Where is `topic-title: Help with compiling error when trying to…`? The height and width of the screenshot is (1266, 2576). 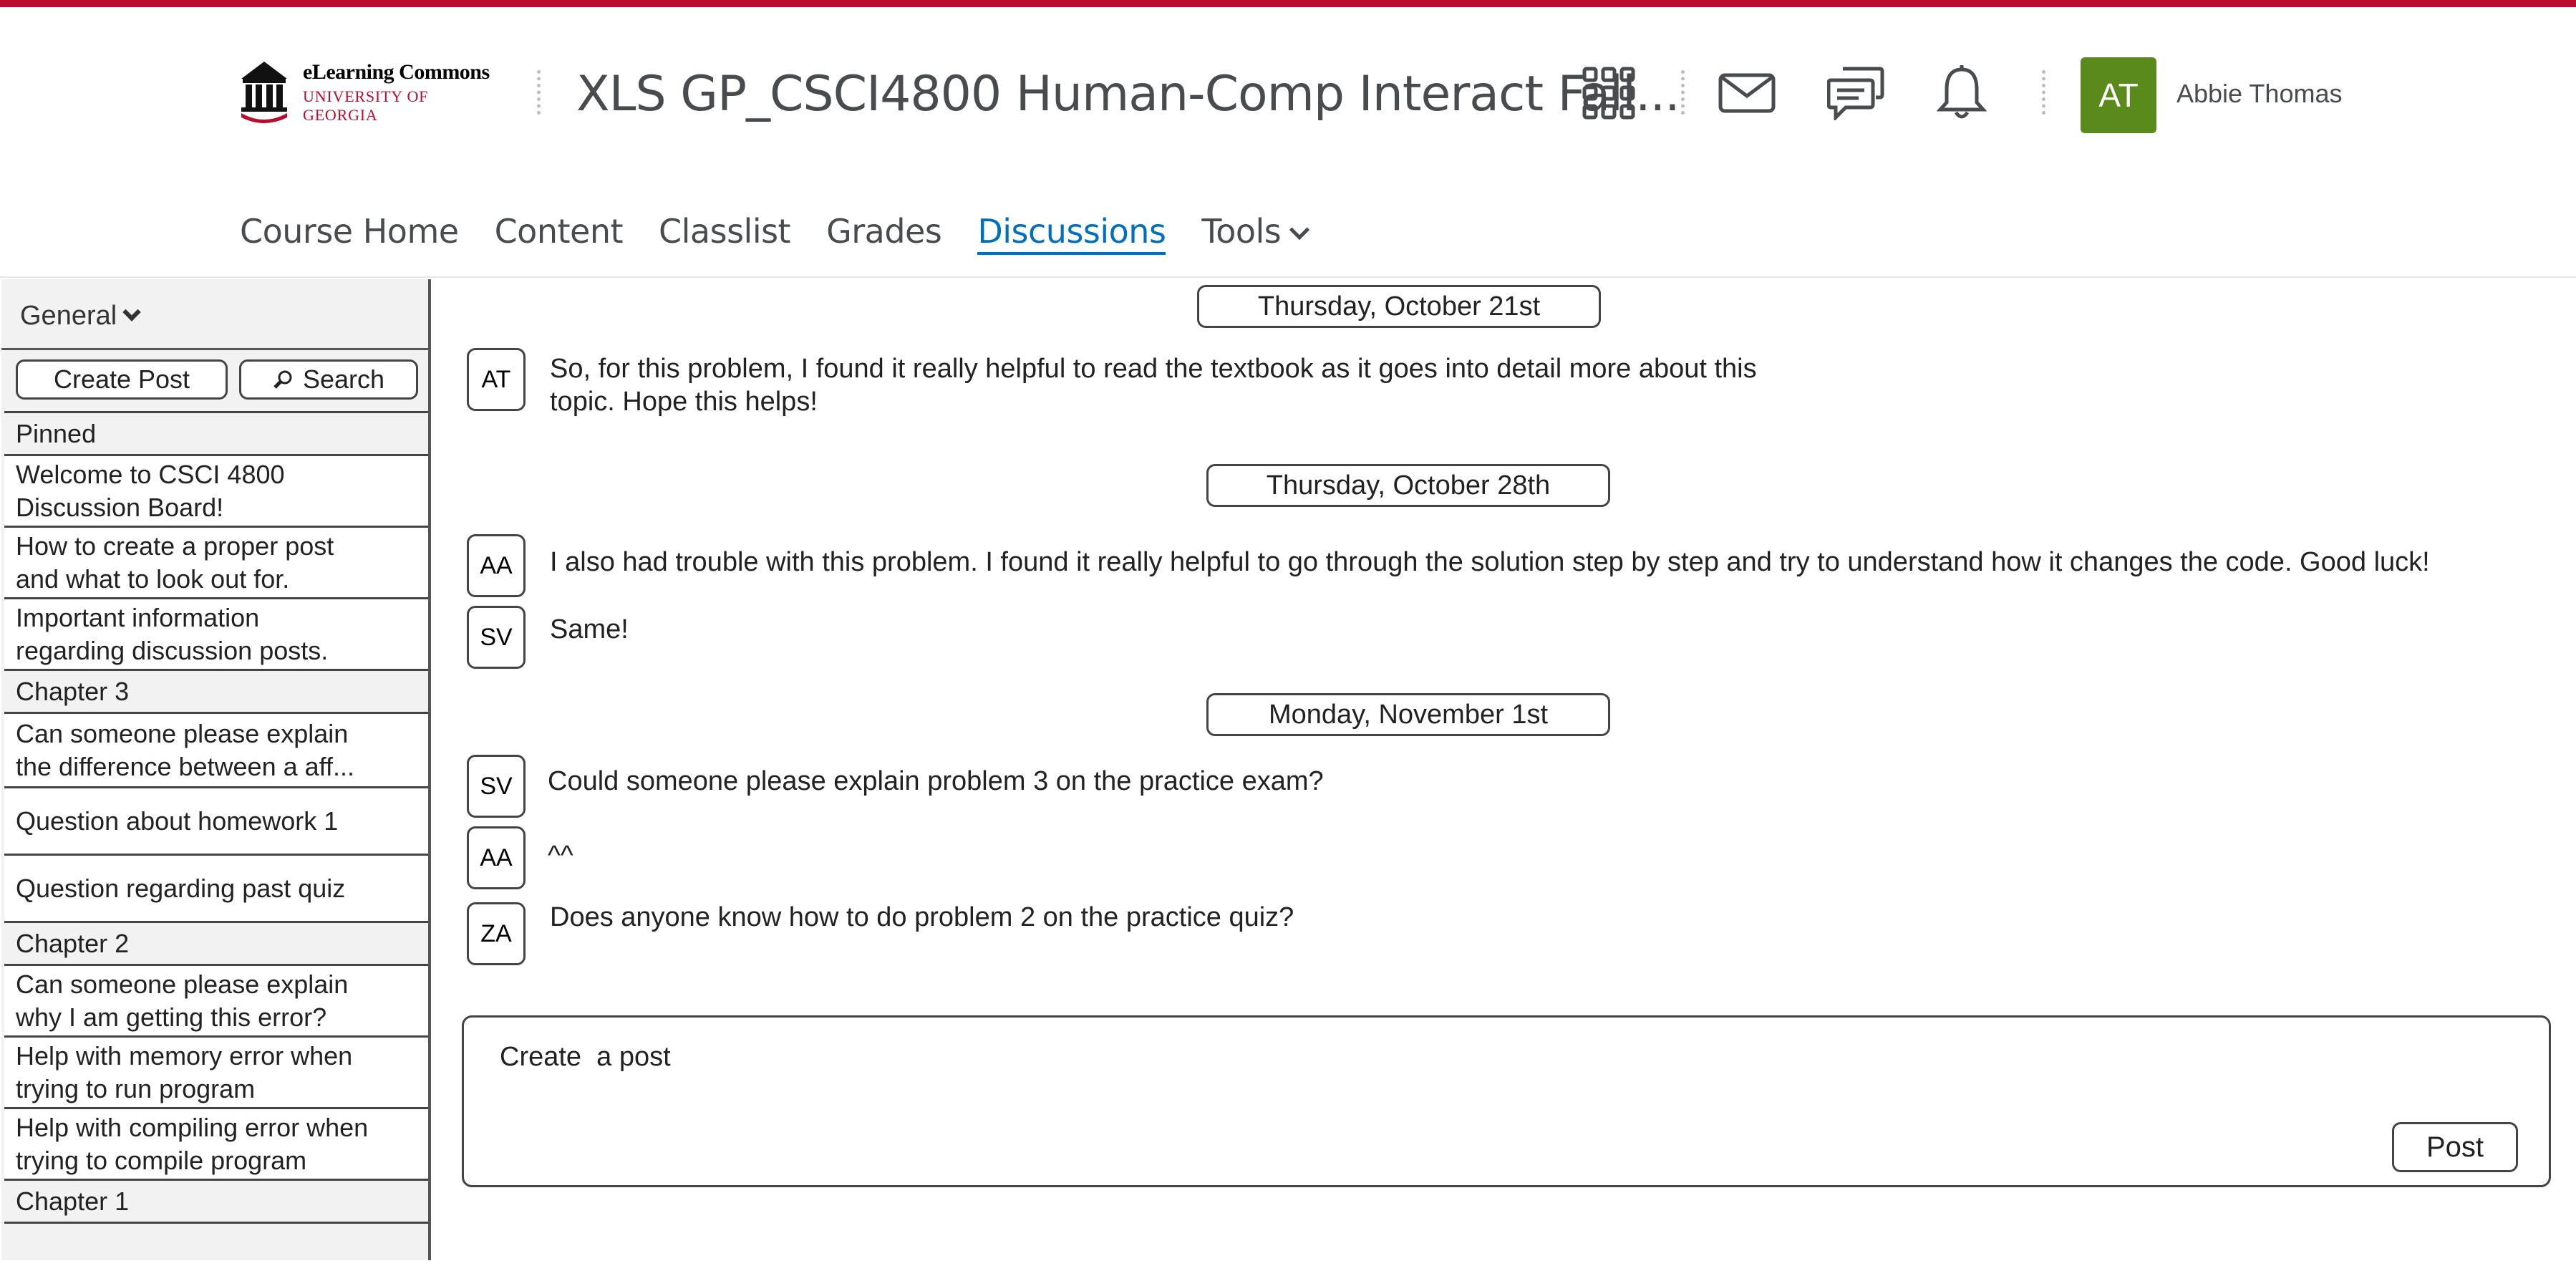
topic-title: Help with compiling error when trying to… is located at coordinates (193, 1143).